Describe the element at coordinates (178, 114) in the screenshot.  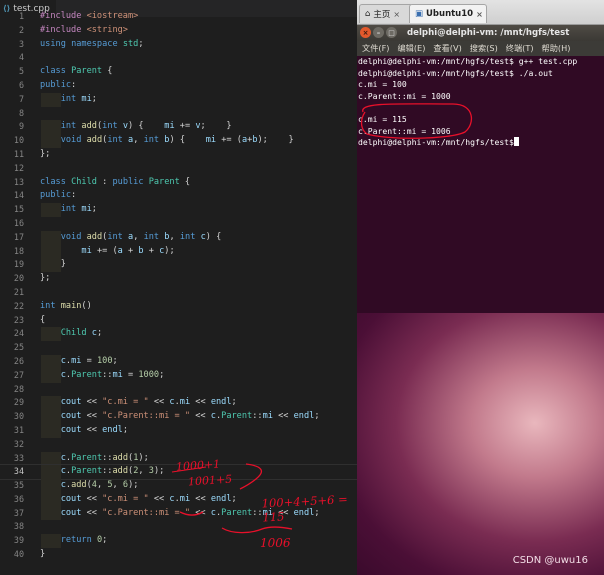
I see `code-line: 8` at that location.